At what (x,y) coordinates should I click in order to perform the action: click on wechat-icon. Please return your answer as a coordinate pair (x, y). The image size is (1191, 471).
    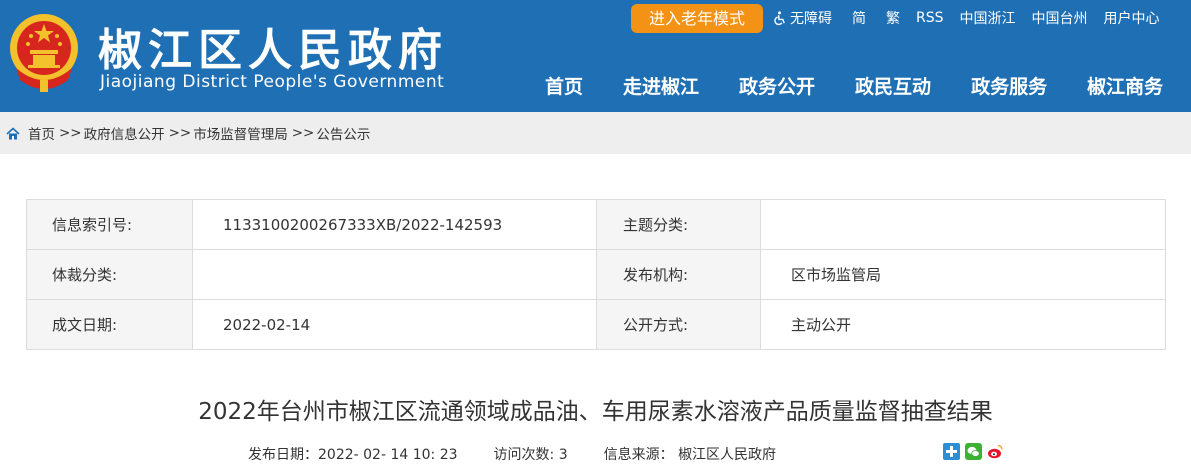
    Looking at the image, I should click on (973, 451).